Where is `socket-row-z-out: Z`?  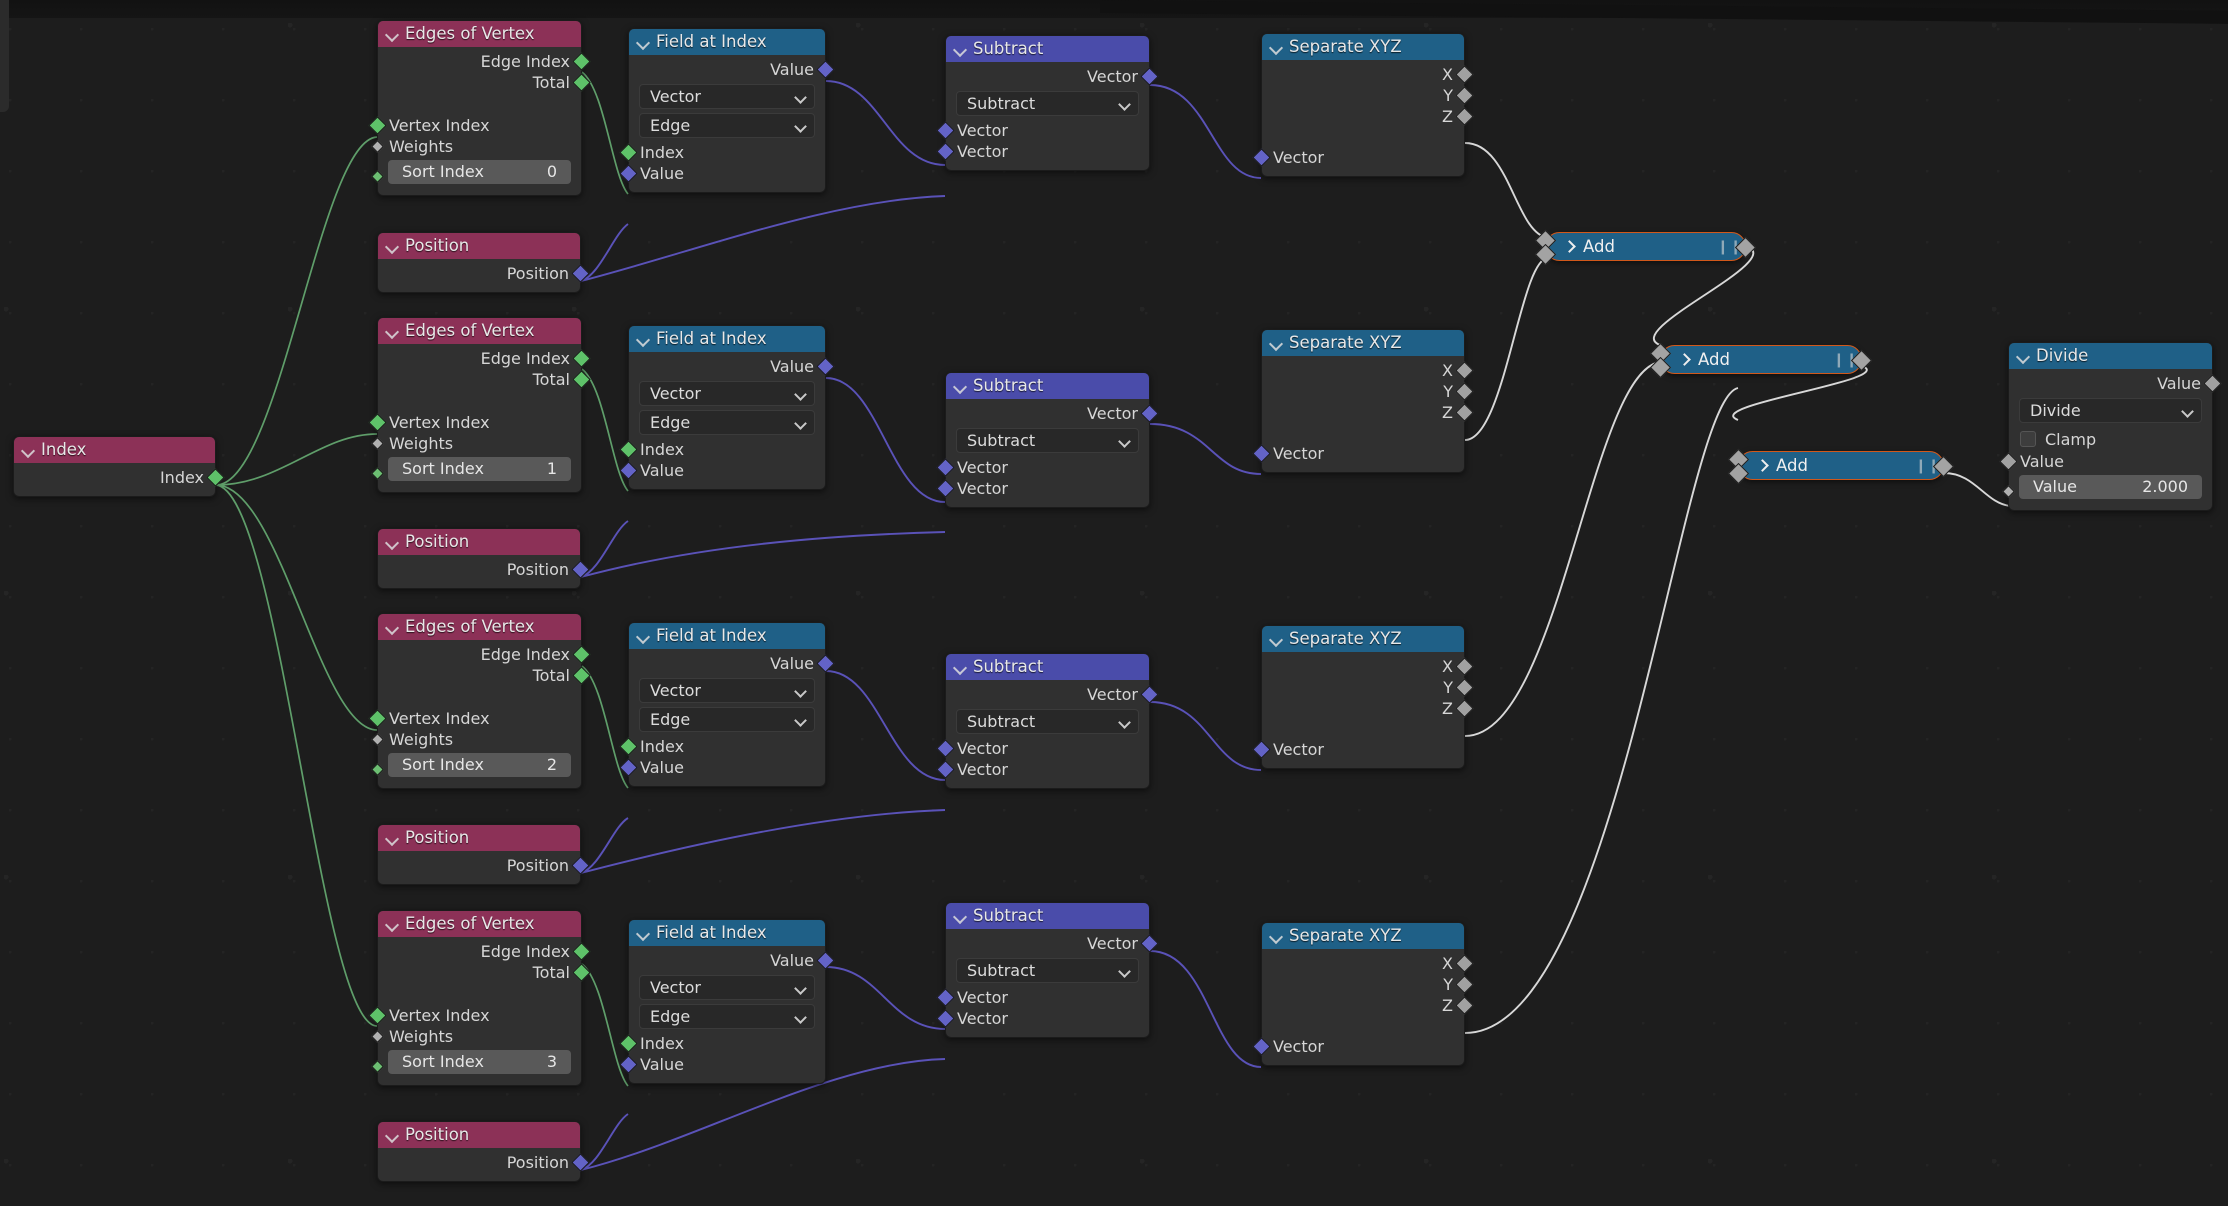
socket-row-z-out: Z is located at coordinates (1368, 1005).